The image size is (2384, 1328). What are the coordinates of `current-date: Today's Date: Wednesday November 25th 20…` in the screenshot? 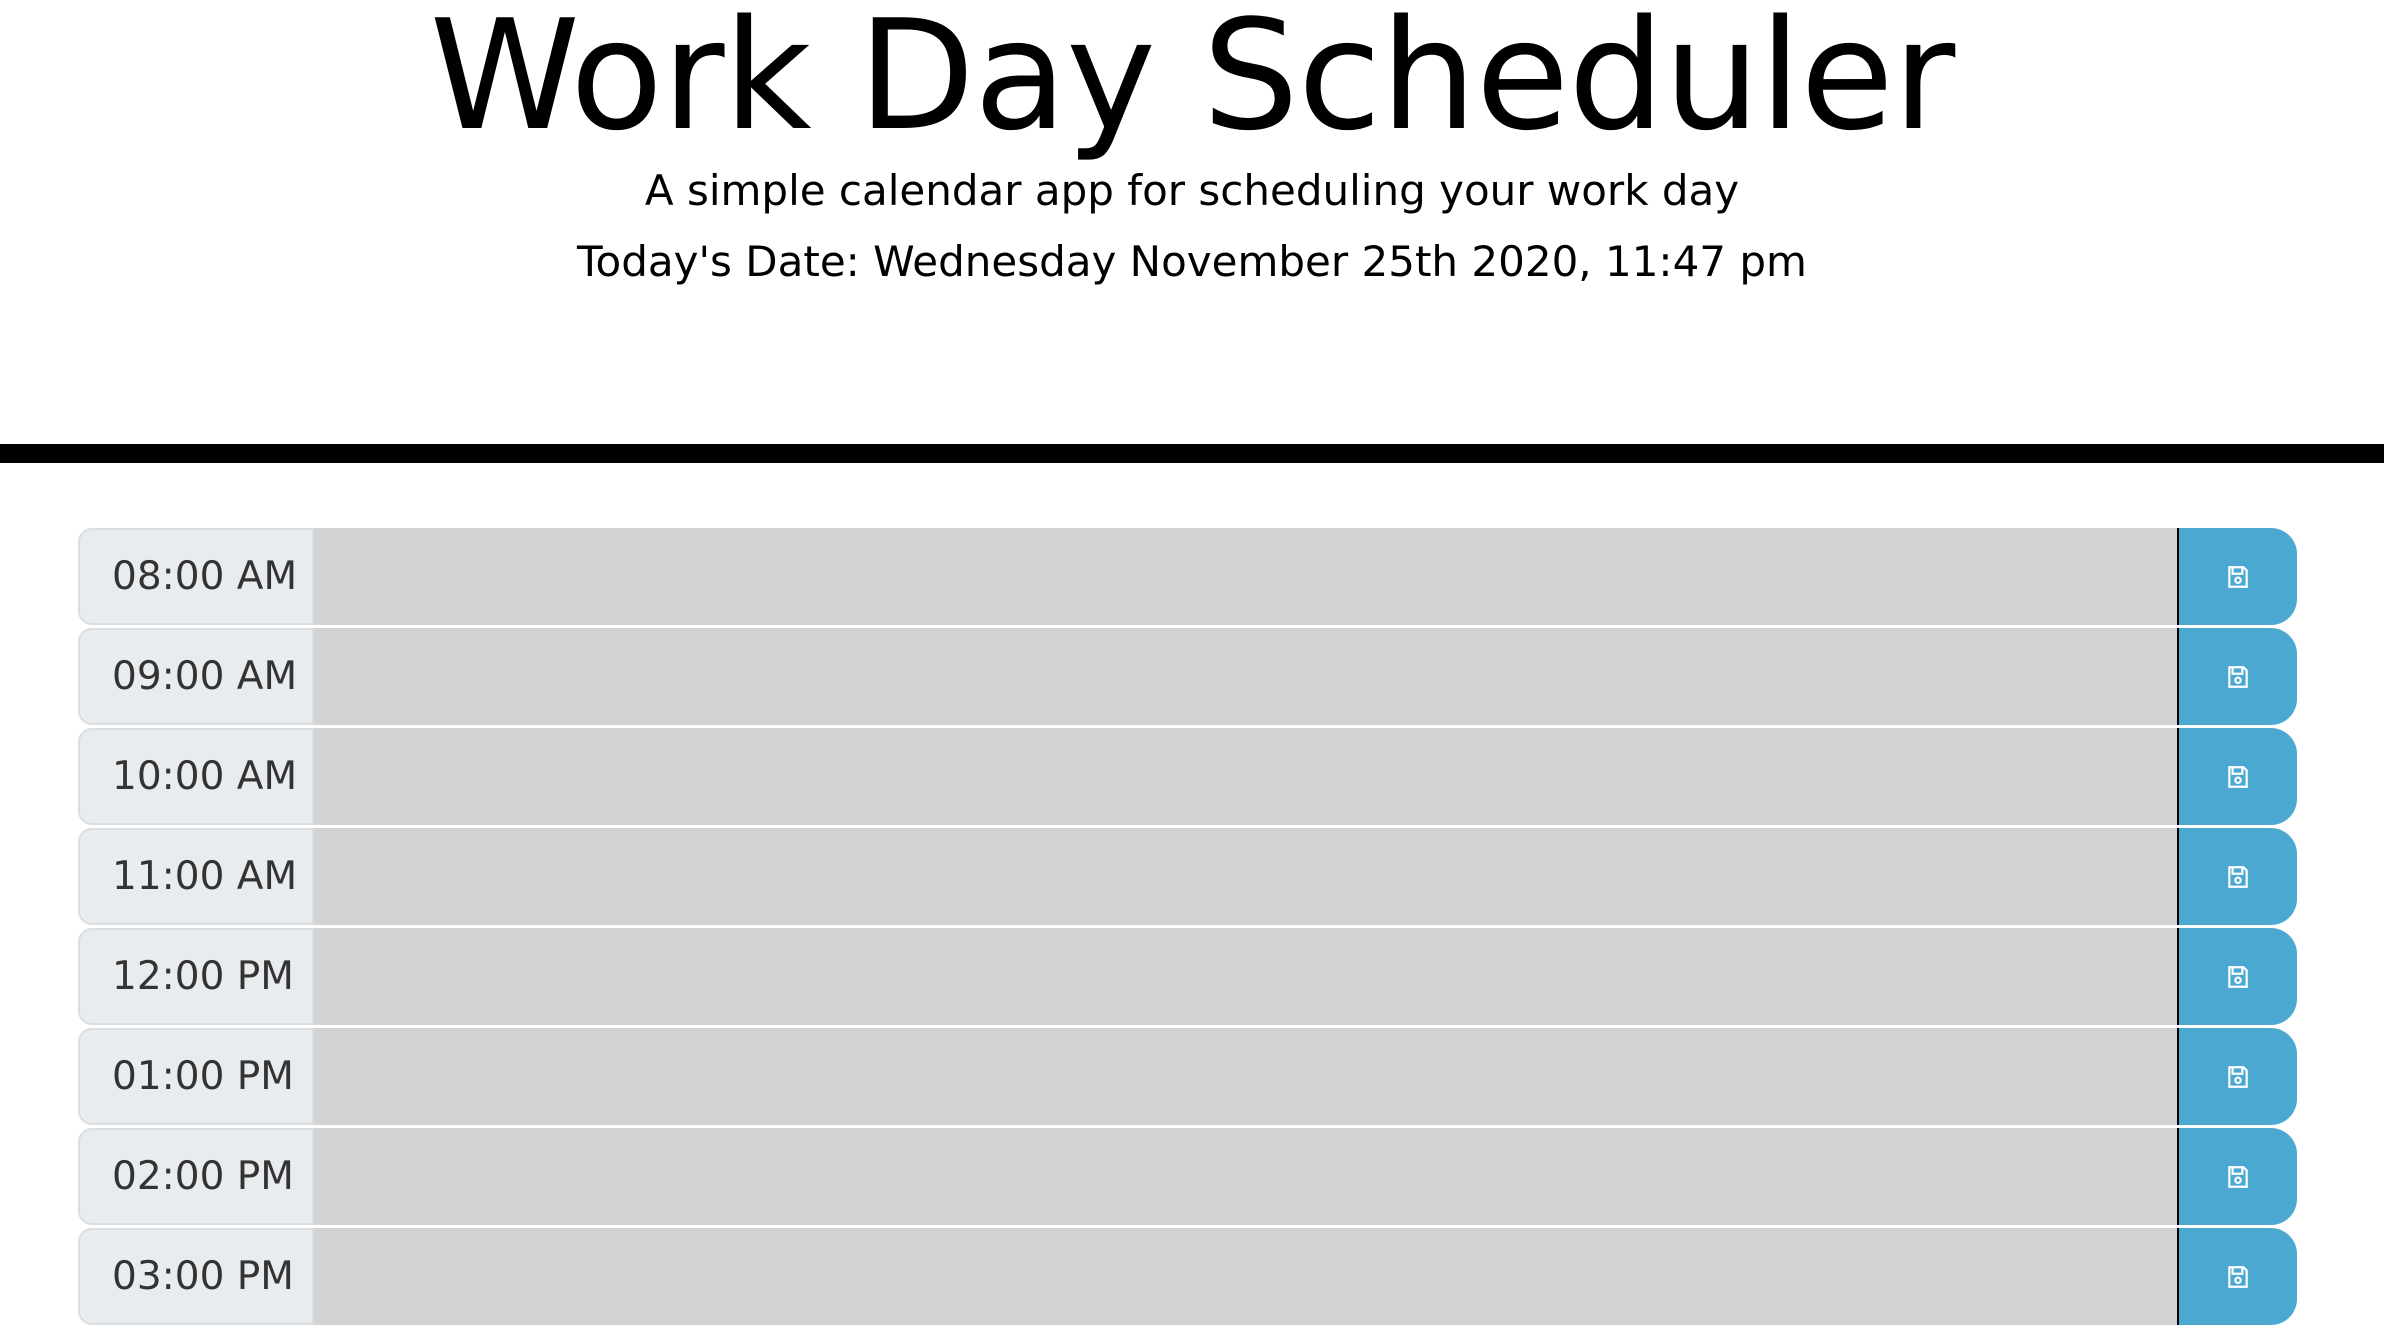 It's located at (1192, 261).